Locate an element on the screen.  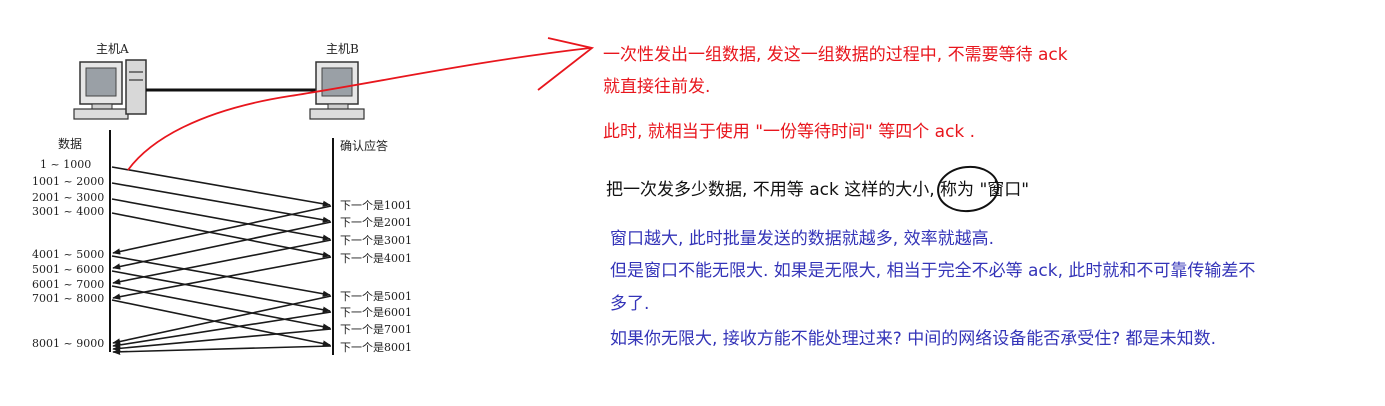
data-range-label: 1 ~ 1000 is located at coordinates (65, 164).